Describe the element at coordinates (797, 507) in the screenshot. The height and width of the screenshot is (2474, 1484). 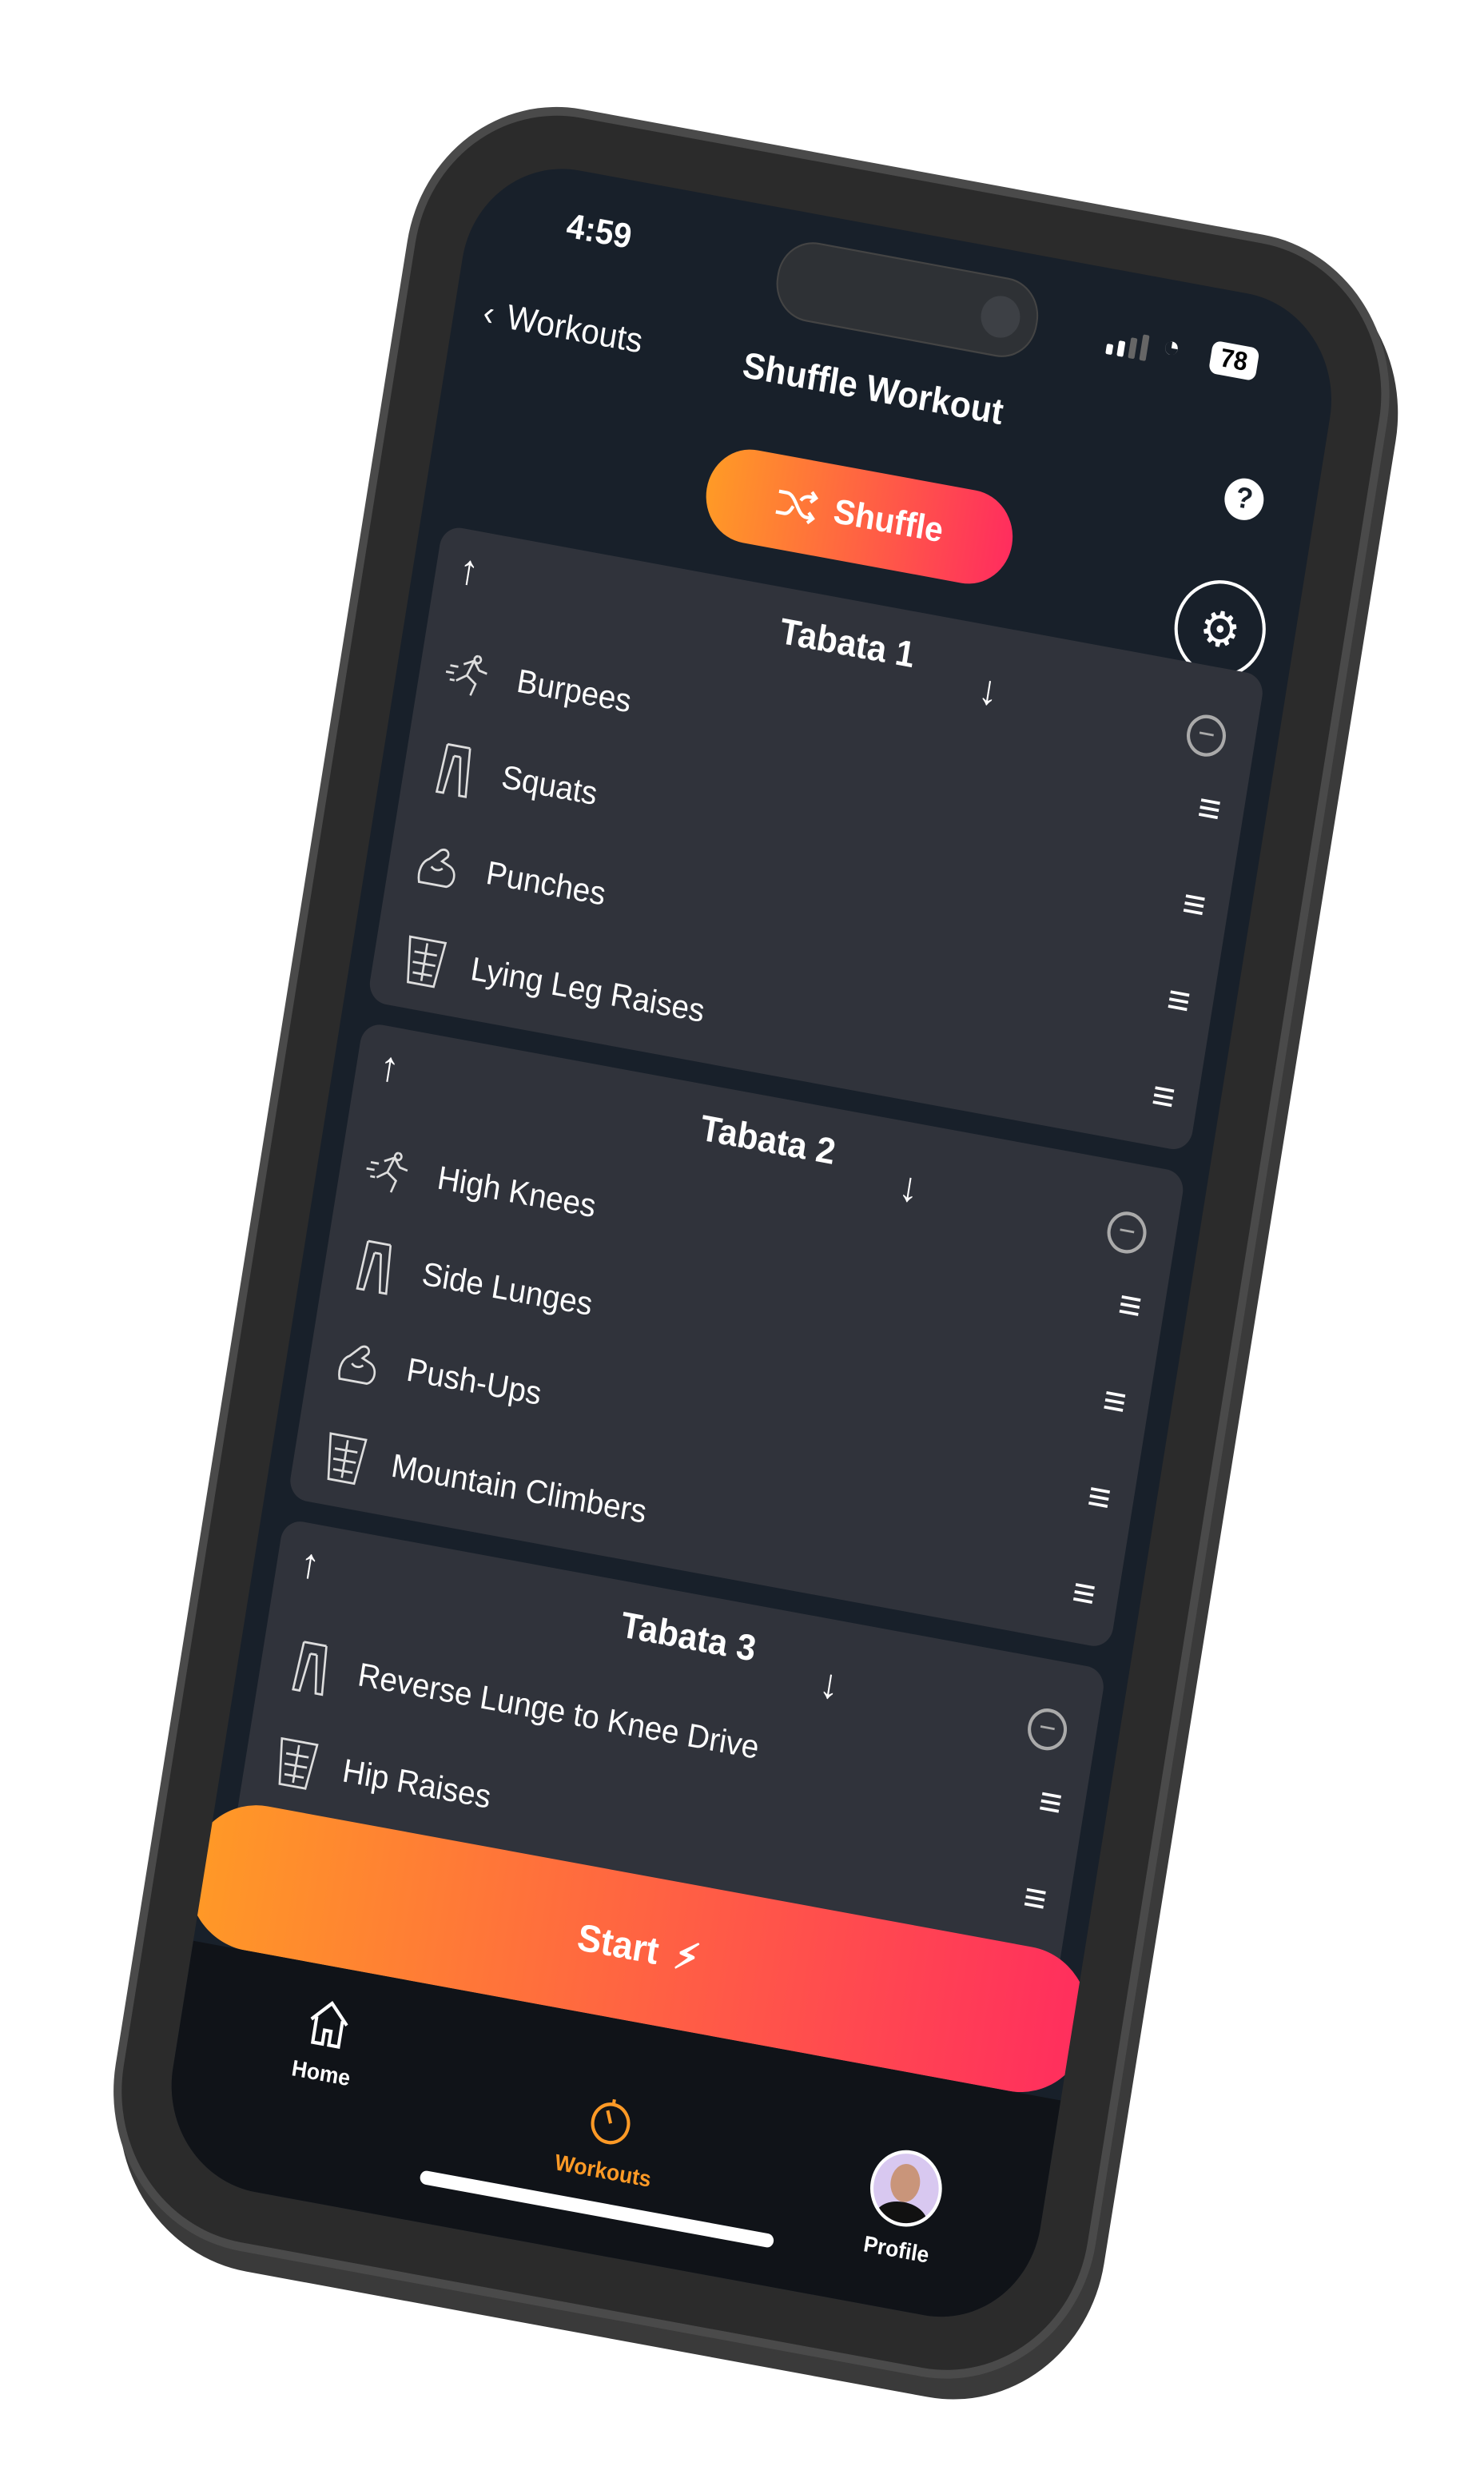
I see `shuffle-icon` at that location.